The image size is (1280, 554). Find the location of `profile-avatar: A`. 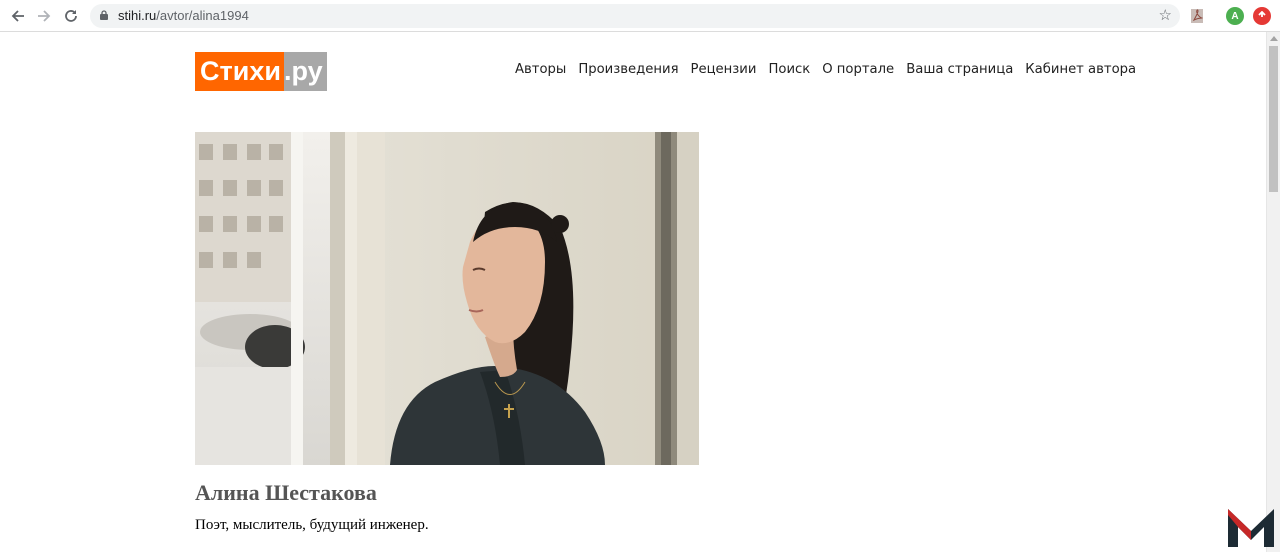

profile-avatar: A is located at coordinates (1235, 16).